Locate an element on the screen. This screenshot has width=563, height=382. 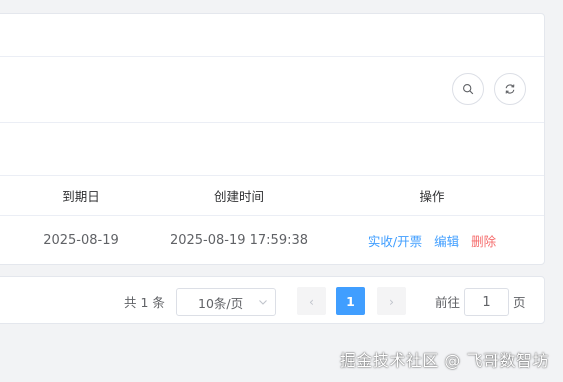
search-button is located at coordinates (468, 89).